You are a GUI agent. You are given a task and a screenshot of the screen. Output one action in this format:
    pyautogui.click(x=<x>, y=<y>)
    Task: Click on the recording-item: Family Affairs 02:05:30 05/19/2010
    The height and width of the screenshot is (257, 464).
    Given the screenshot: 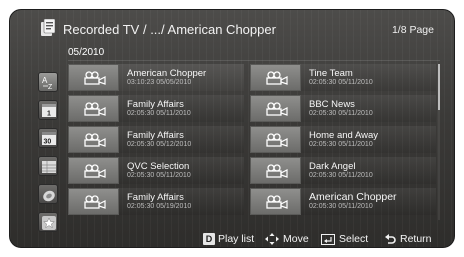 What is the action you would take?
    pyautogui.click(x=156, y=201)
    